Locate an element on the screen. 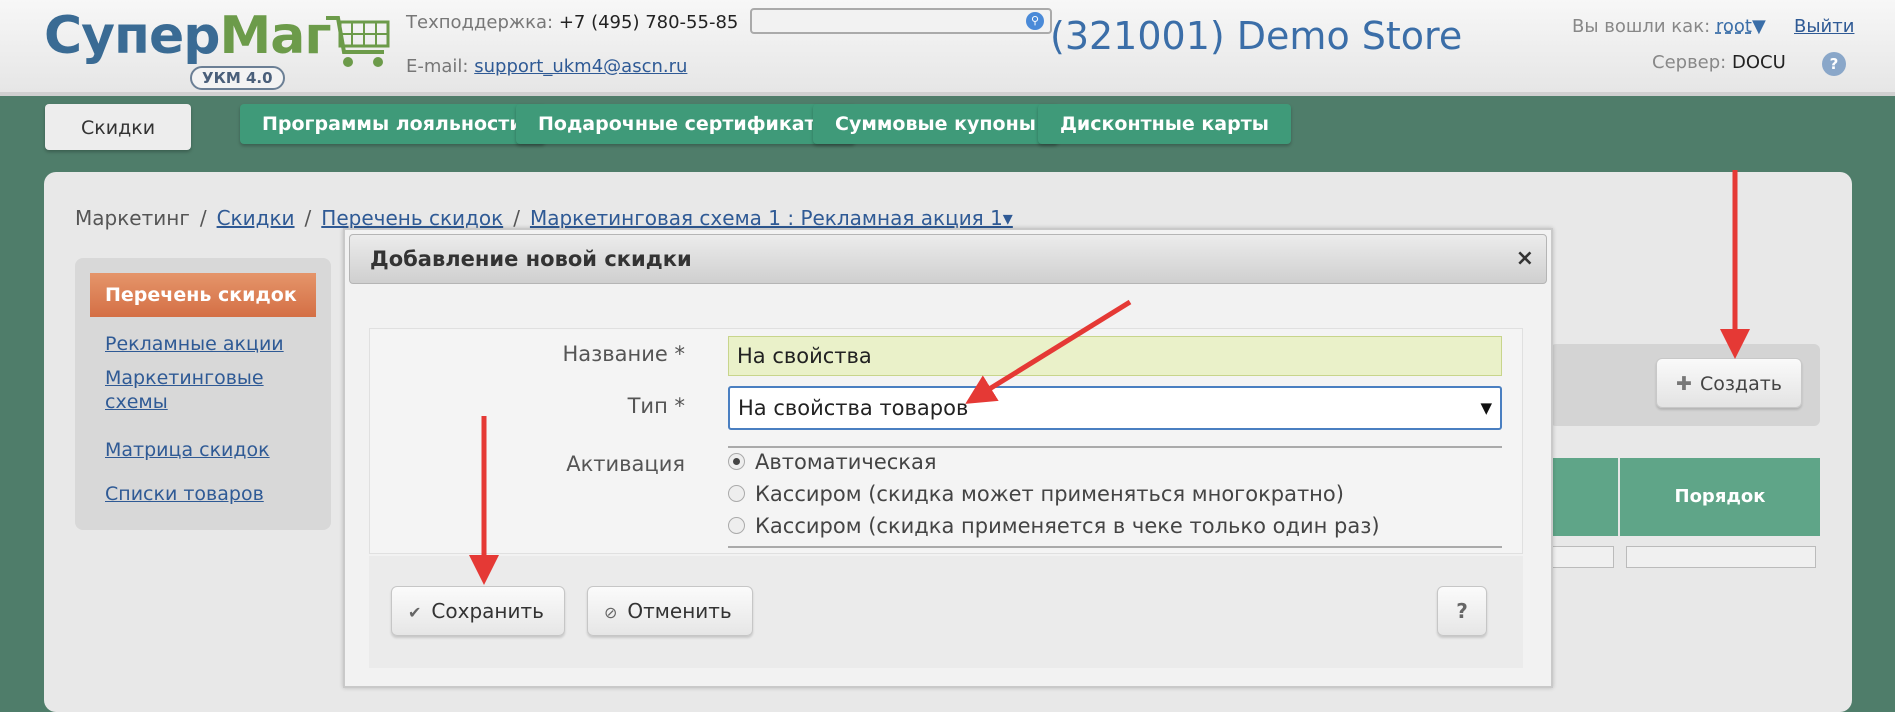 The height and width of the screenshot is (712, 1895). sidebar-item-discount-list: Перечень скидок is located at coordinates (203, 295).